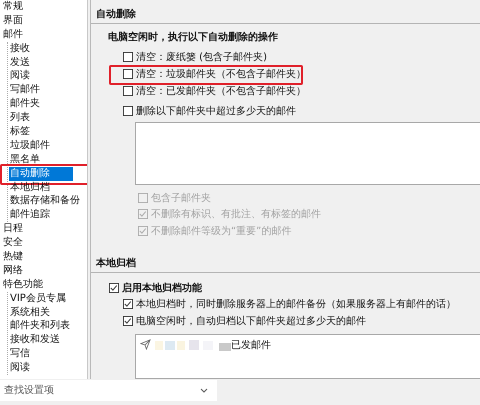  I want to click on checkbox-label: 清空：已发邮件夹（不包含子邮件夹）, so click(221, 91).